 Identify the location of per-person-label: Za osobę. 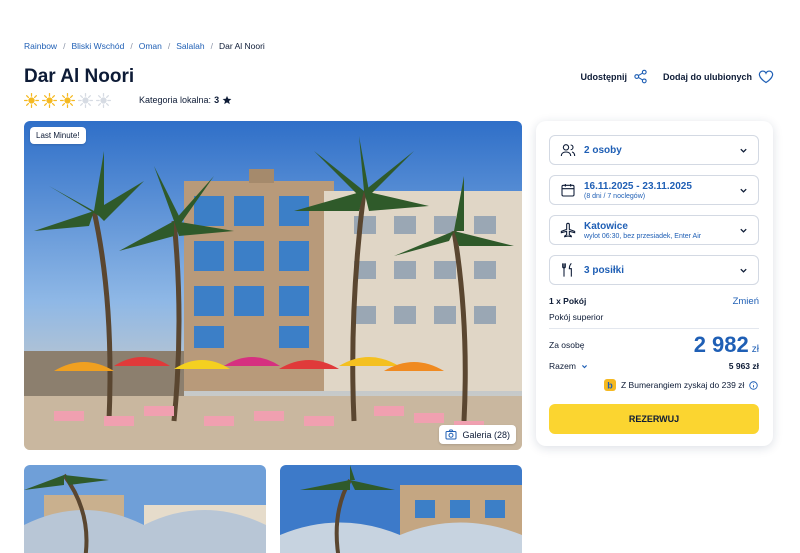
(567, 345).